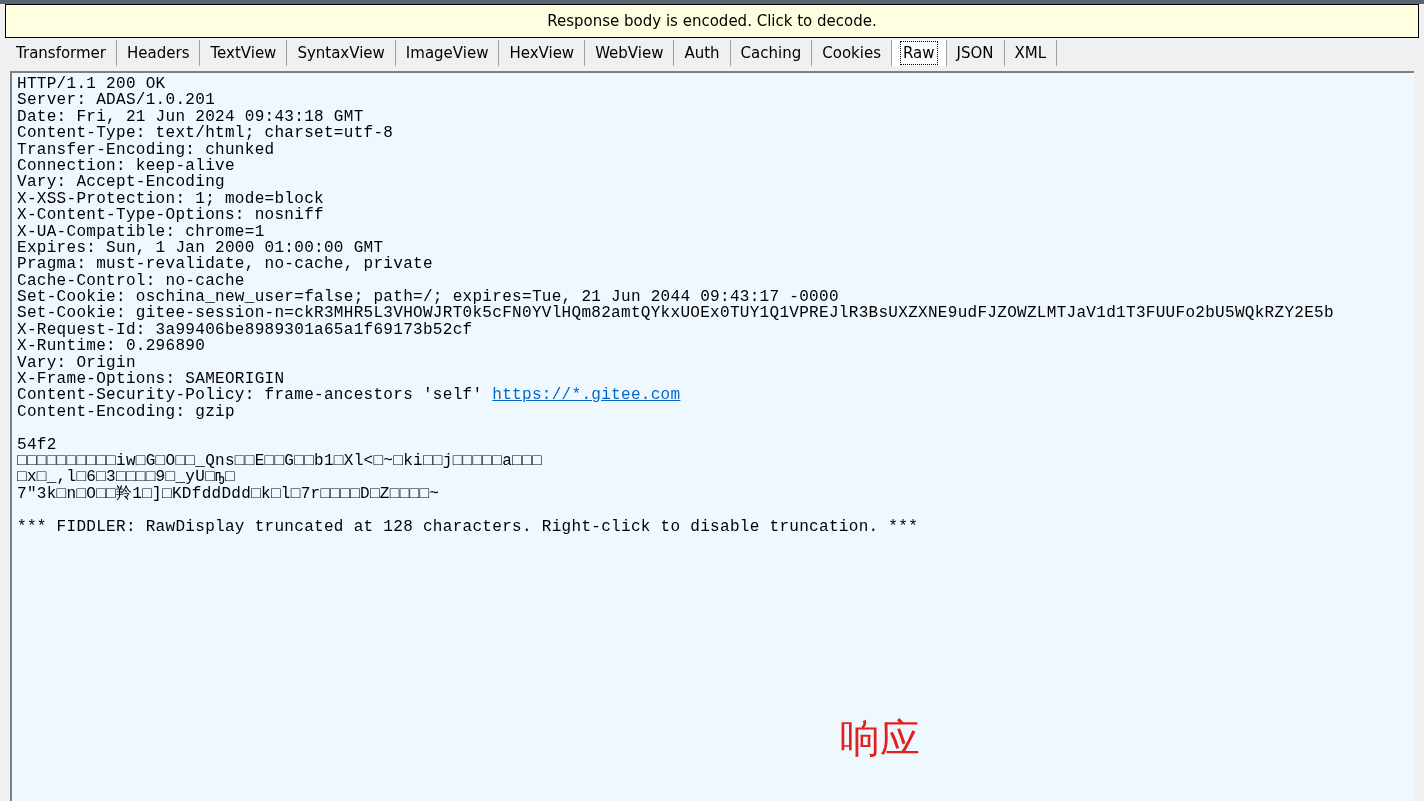  Describe the element at coordinates (428, 297) in the screenshot. I see `response-line: Set-Cookie: oschina_new_user=false; path=/; expires=Tue, 21 Jun 2044 09:43:17 -0000` at that location.